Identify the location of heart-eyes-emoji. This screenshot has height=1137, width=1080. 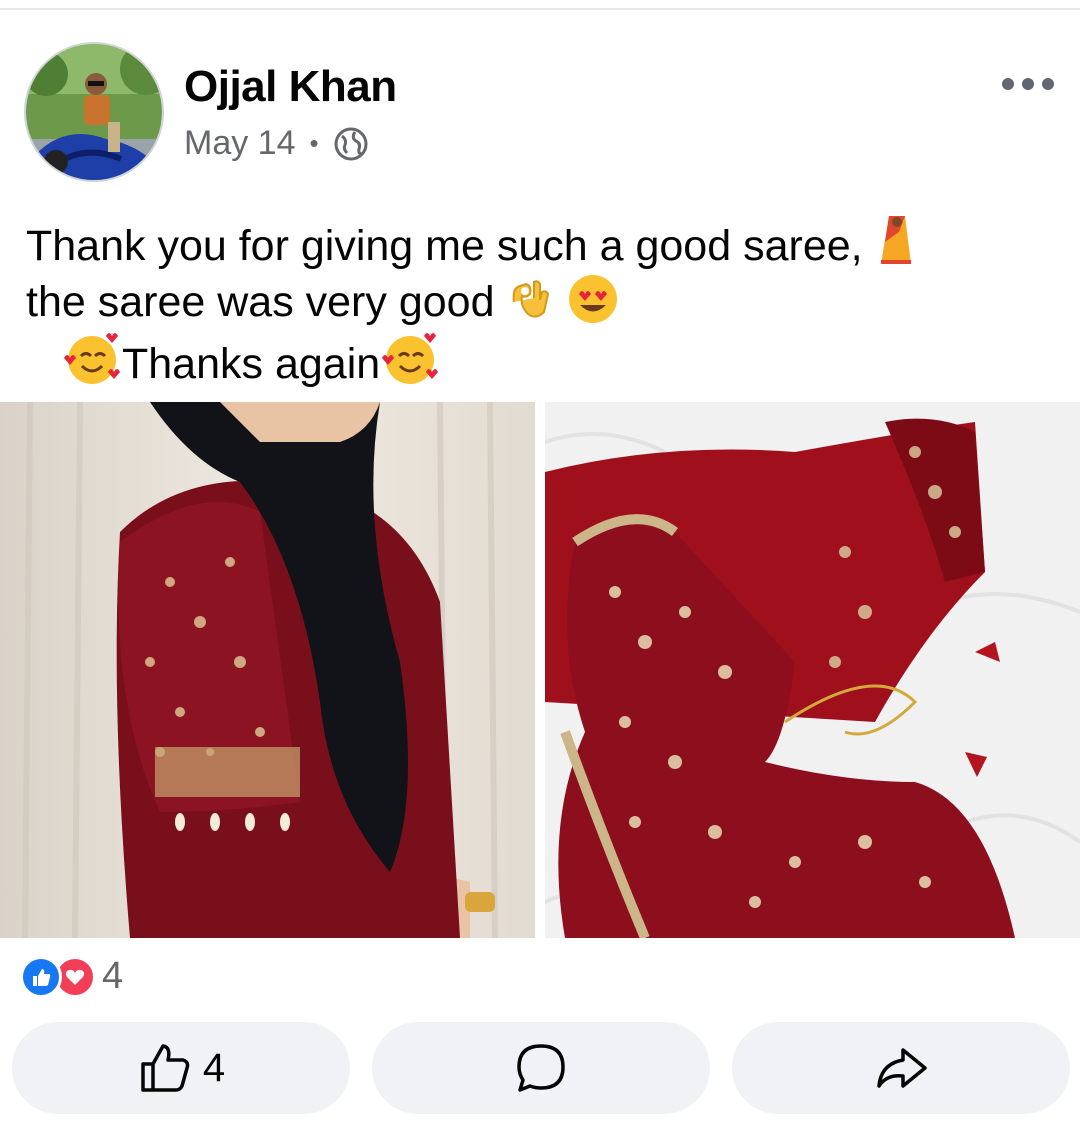
(593, 299).